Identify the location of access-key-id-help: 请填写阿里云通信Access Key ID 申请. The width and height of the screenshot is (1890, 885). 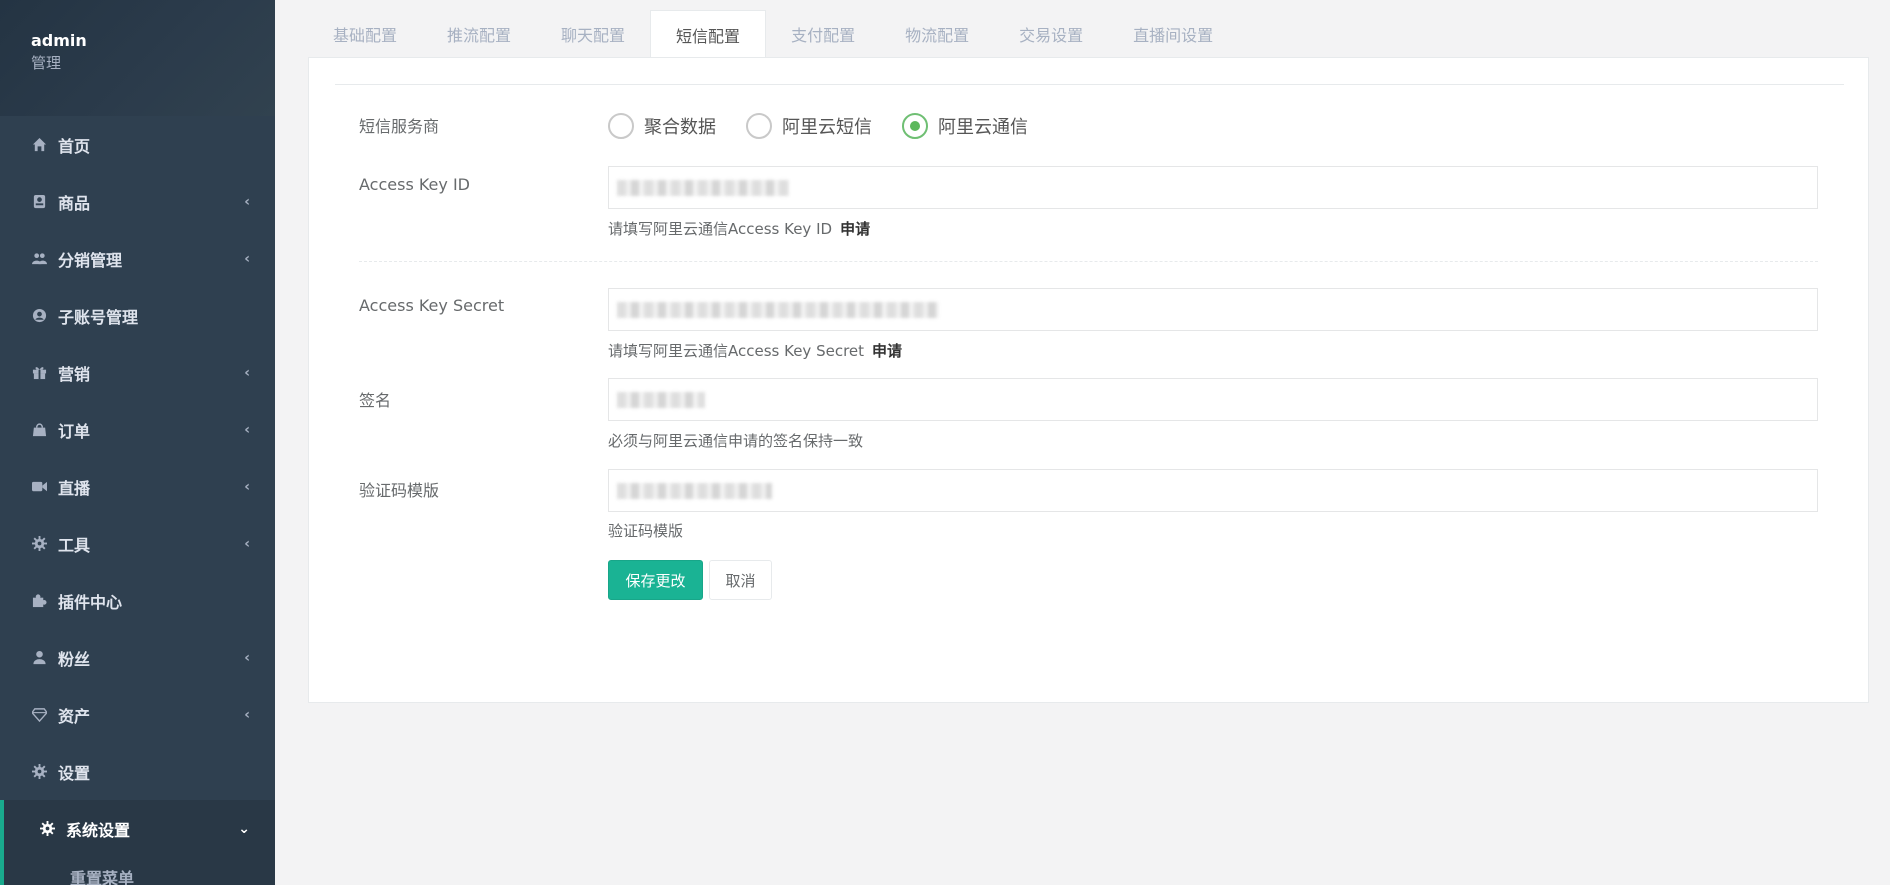
(739, 228).